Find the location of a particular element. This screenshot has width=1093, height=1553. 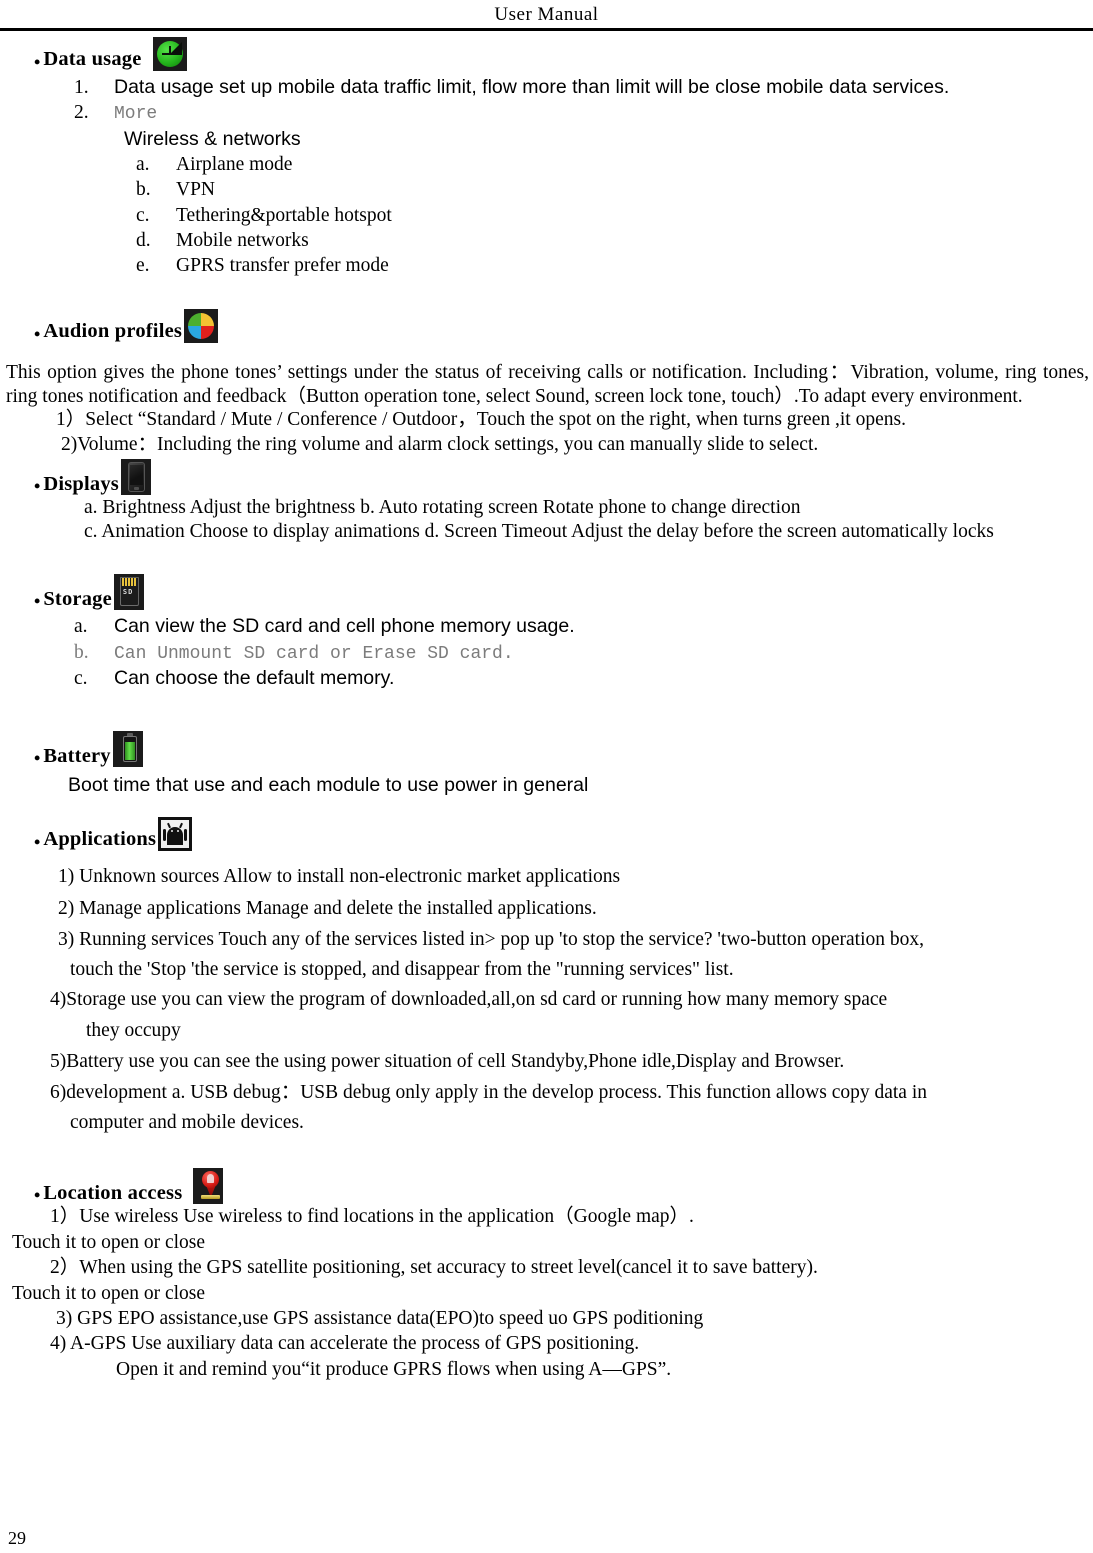

list-marker: d. is located at coordinates (143, 241).